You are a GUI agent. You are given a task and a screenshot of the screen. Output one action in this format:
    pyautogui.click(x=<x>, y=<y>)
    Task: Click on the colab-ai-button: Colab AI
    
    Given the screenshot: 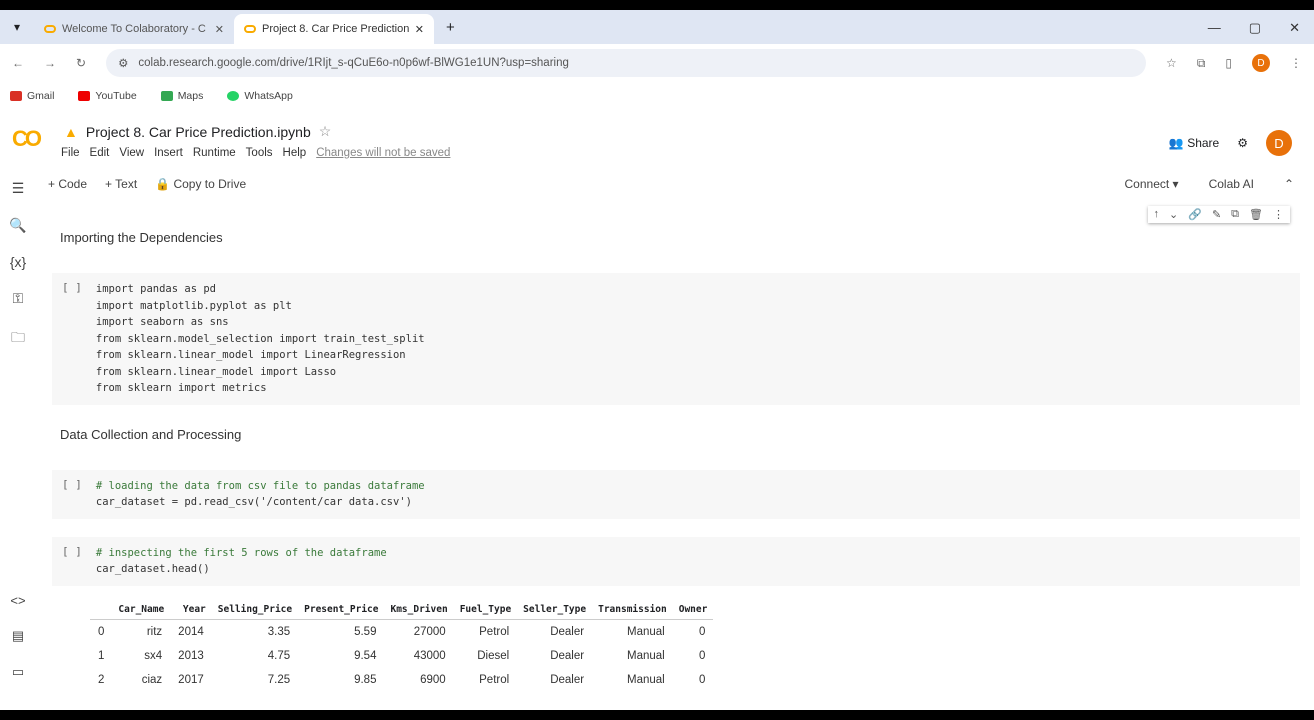 What is the action you would take?
    pyautogui.click(x=1231, y=184)
    